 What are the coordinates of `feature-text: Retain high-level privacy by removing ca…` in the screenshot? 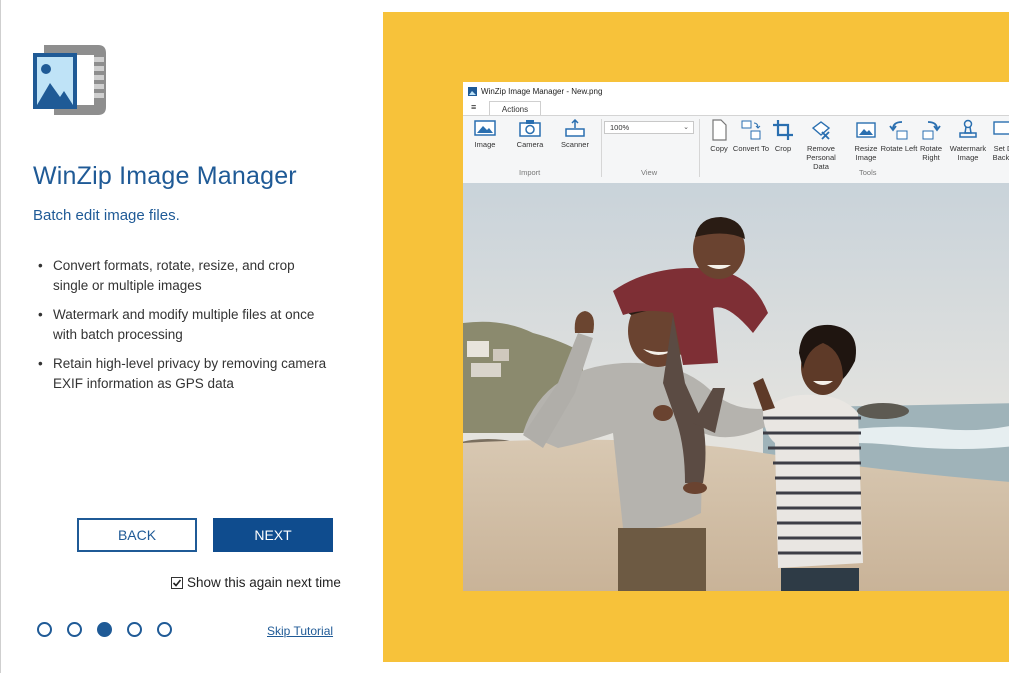 It's located at (190, 373).